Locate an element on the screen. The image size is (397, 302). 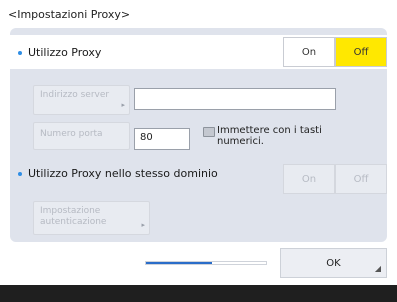
arrow-icon: ◢ is located at coordinates (377, 268).